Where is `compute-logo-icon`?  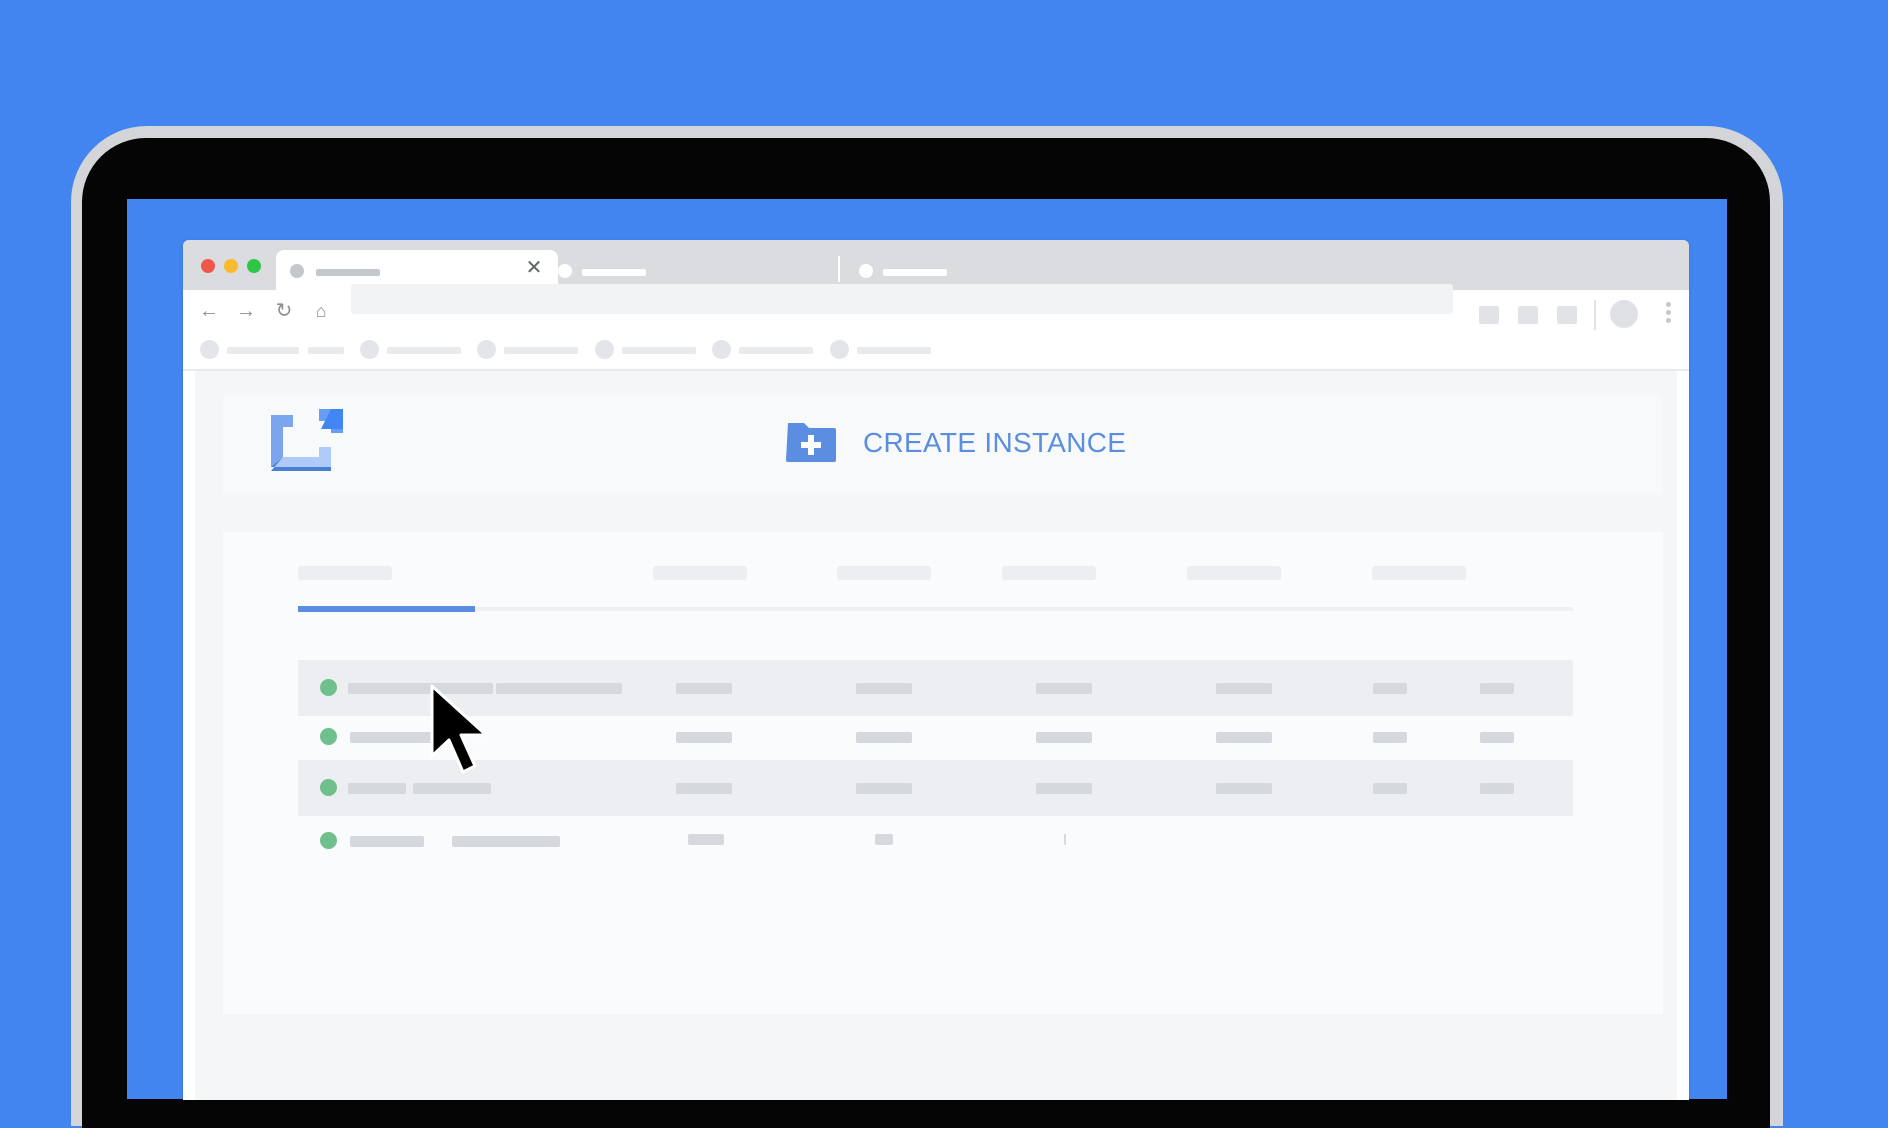 compute-logo-icon is located at coordinates (307, 440).